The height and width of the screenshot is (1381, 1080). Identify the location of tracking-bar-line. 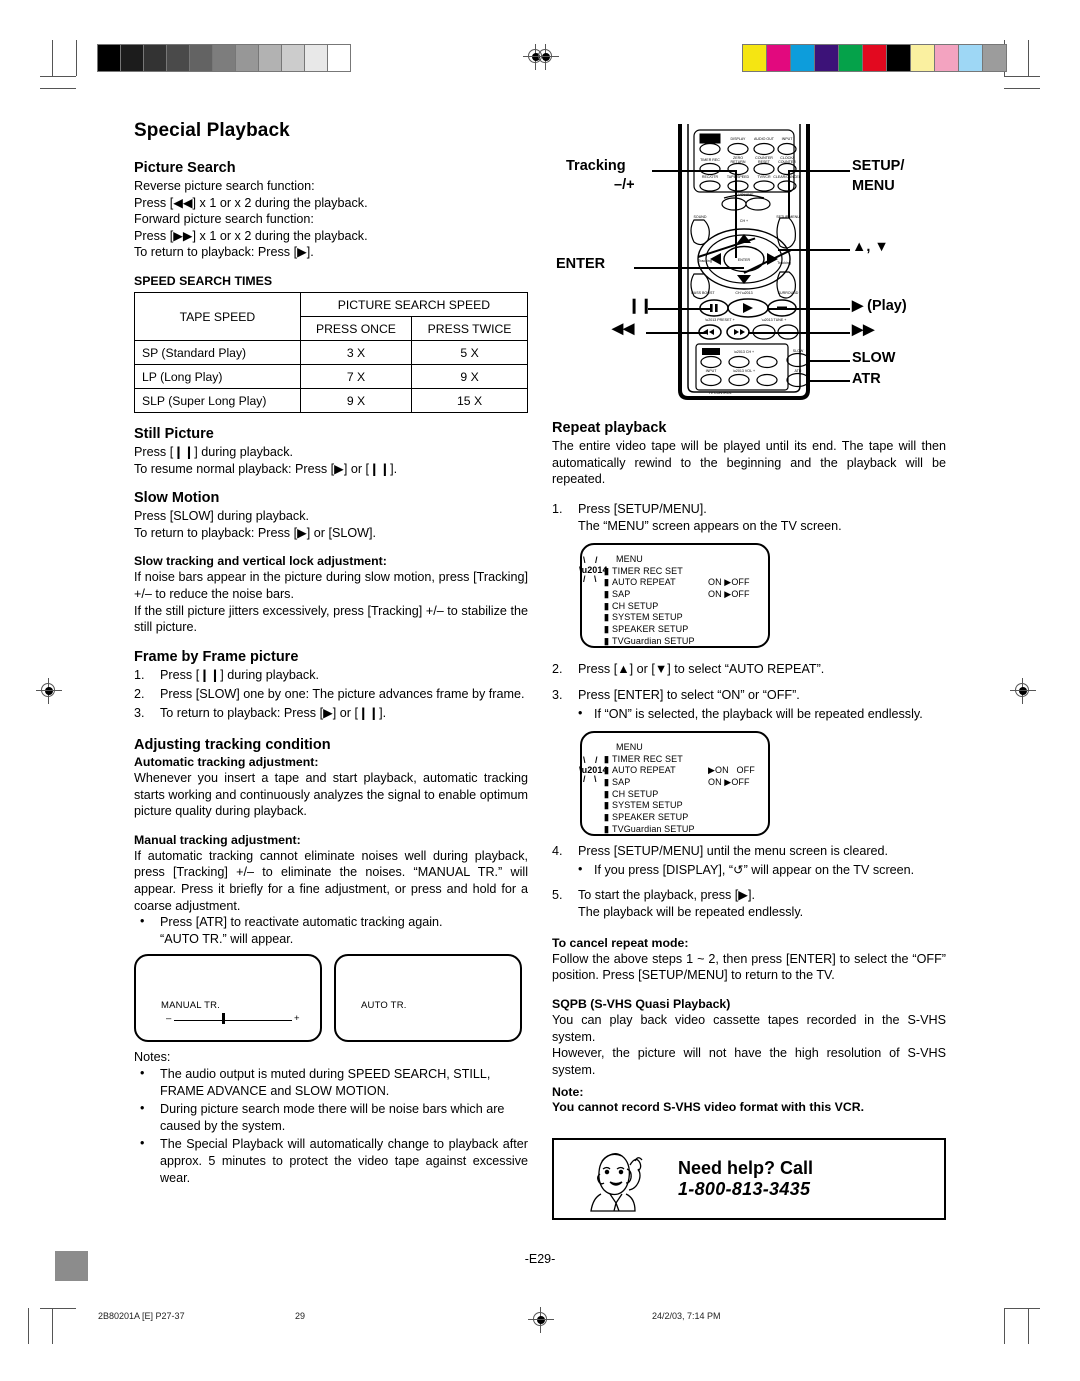
(233, 1021).